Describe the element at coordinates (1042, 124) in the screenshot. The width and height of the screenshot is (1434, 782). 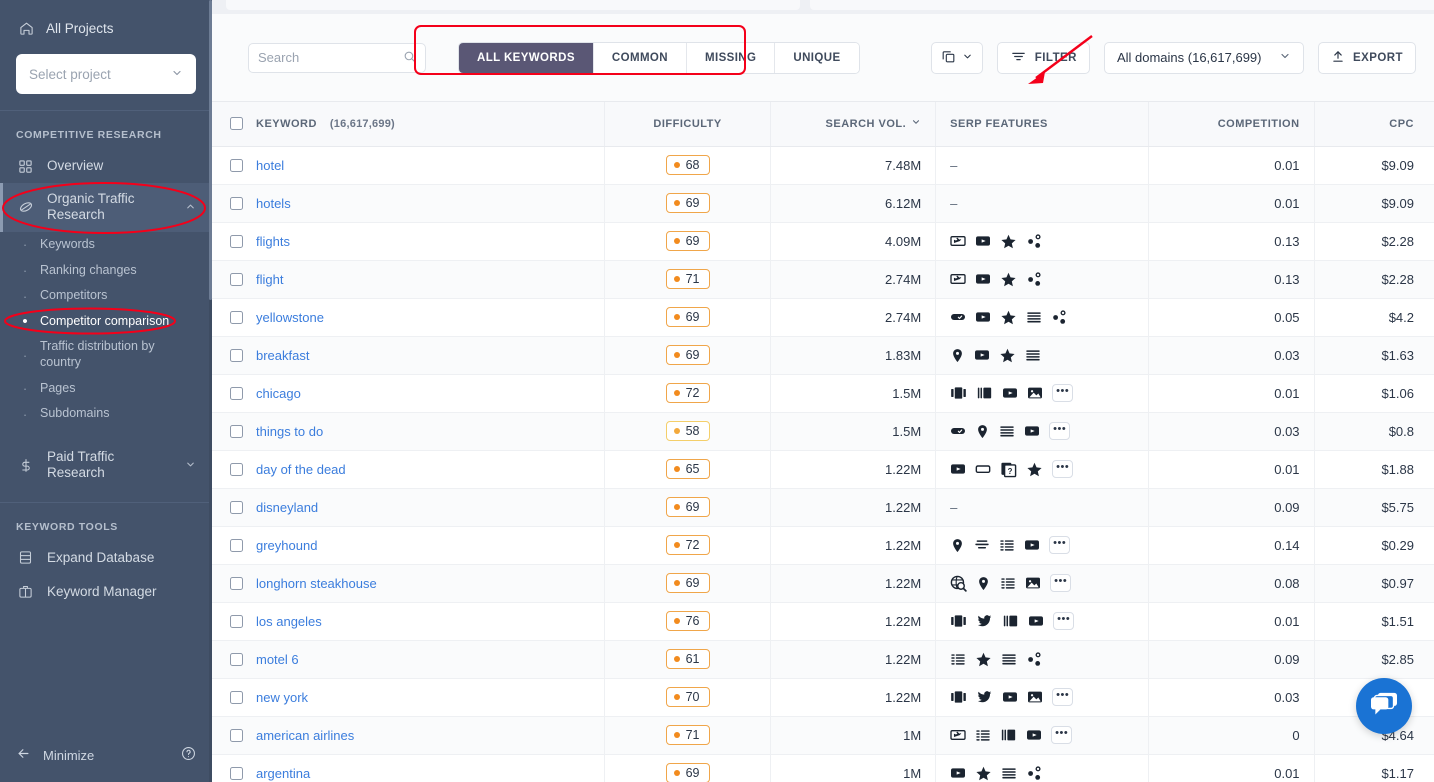
I see `column-header-serp-features: SERP FEATURES` at that location.